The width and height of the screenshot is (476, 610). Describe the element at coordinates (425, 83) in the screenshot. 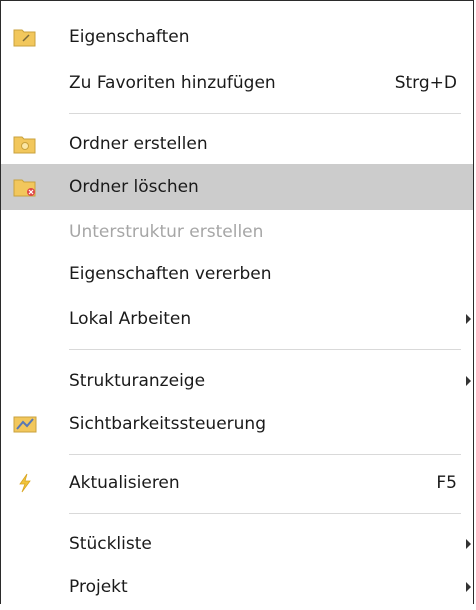

I see `menu-item-shortcut: Strg+D` at that location.